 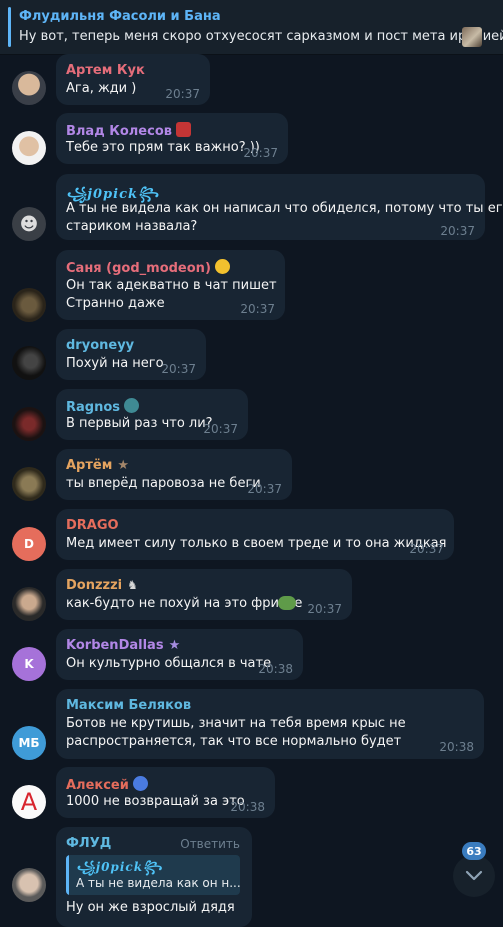 I want to click on message-text-line-2: стариком назвала?, so click(x=132, y=226).